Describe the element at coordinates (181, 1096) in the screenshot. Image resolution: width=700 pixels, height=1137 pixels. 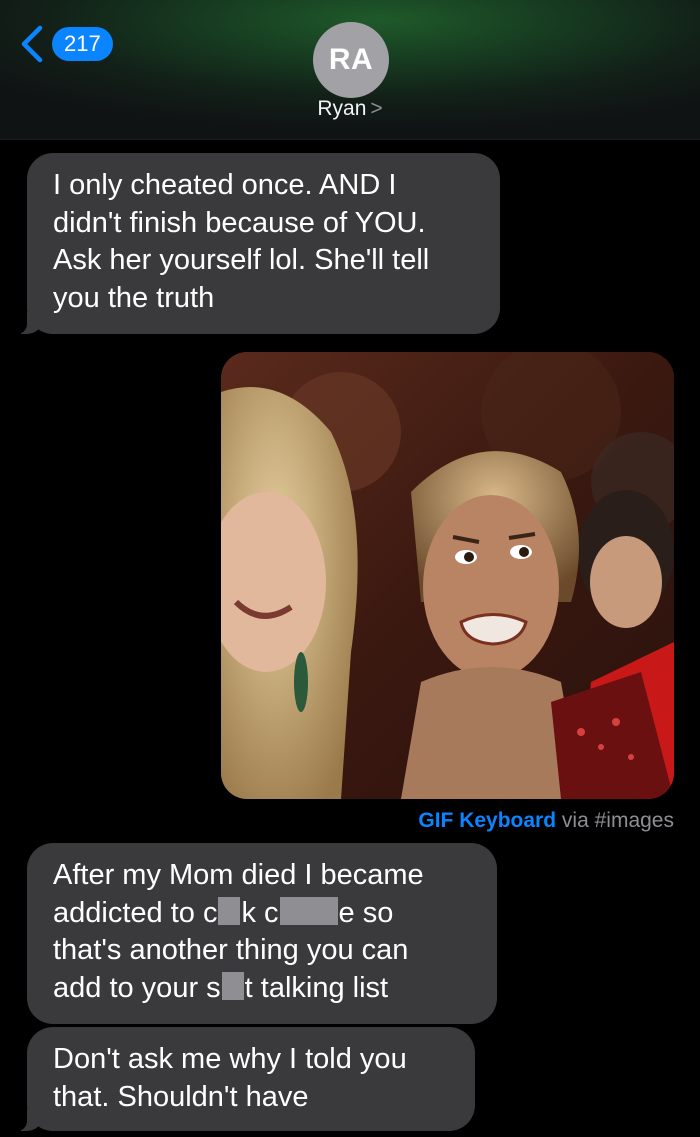
I see `message-line: that. Shouldn't have` at that location.